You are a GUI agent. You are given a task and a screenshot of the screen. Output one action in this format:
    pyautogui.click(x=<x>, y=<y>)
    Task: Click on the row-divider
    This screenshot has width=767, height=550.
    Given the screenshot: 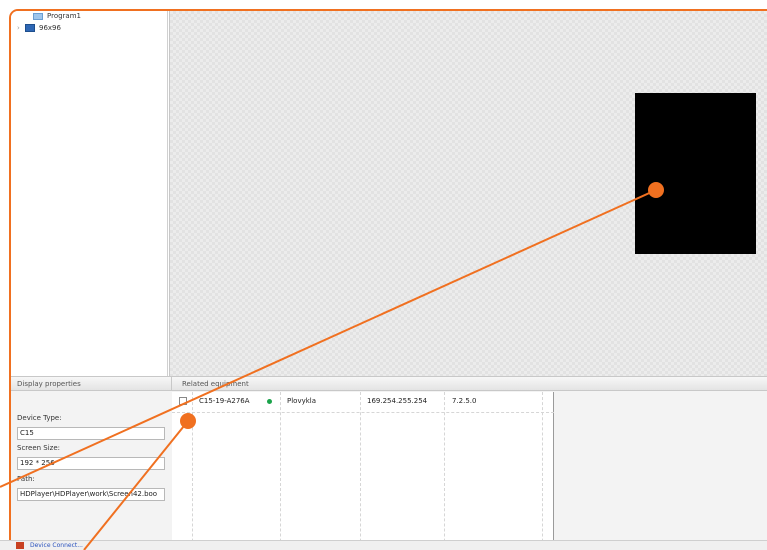 What is the action you would take?
    pyautogui.click(x=363, y=412)
    